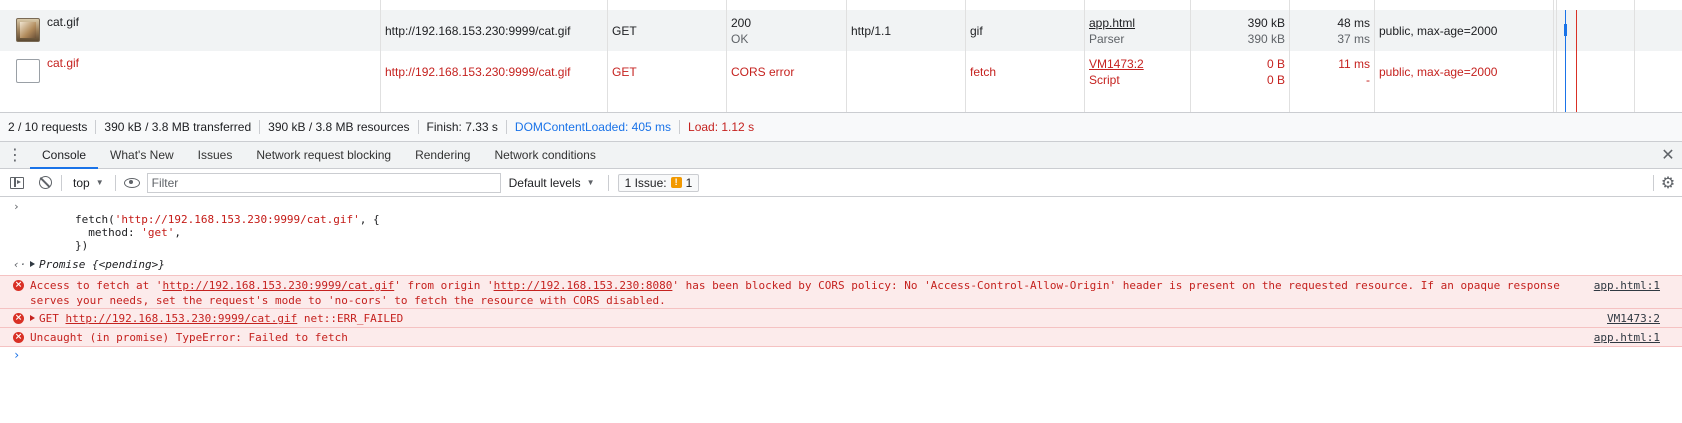  Describe the element at coordinates (871, 30) in the screenshot. I see `request-protocol: http/1.1` at that location.